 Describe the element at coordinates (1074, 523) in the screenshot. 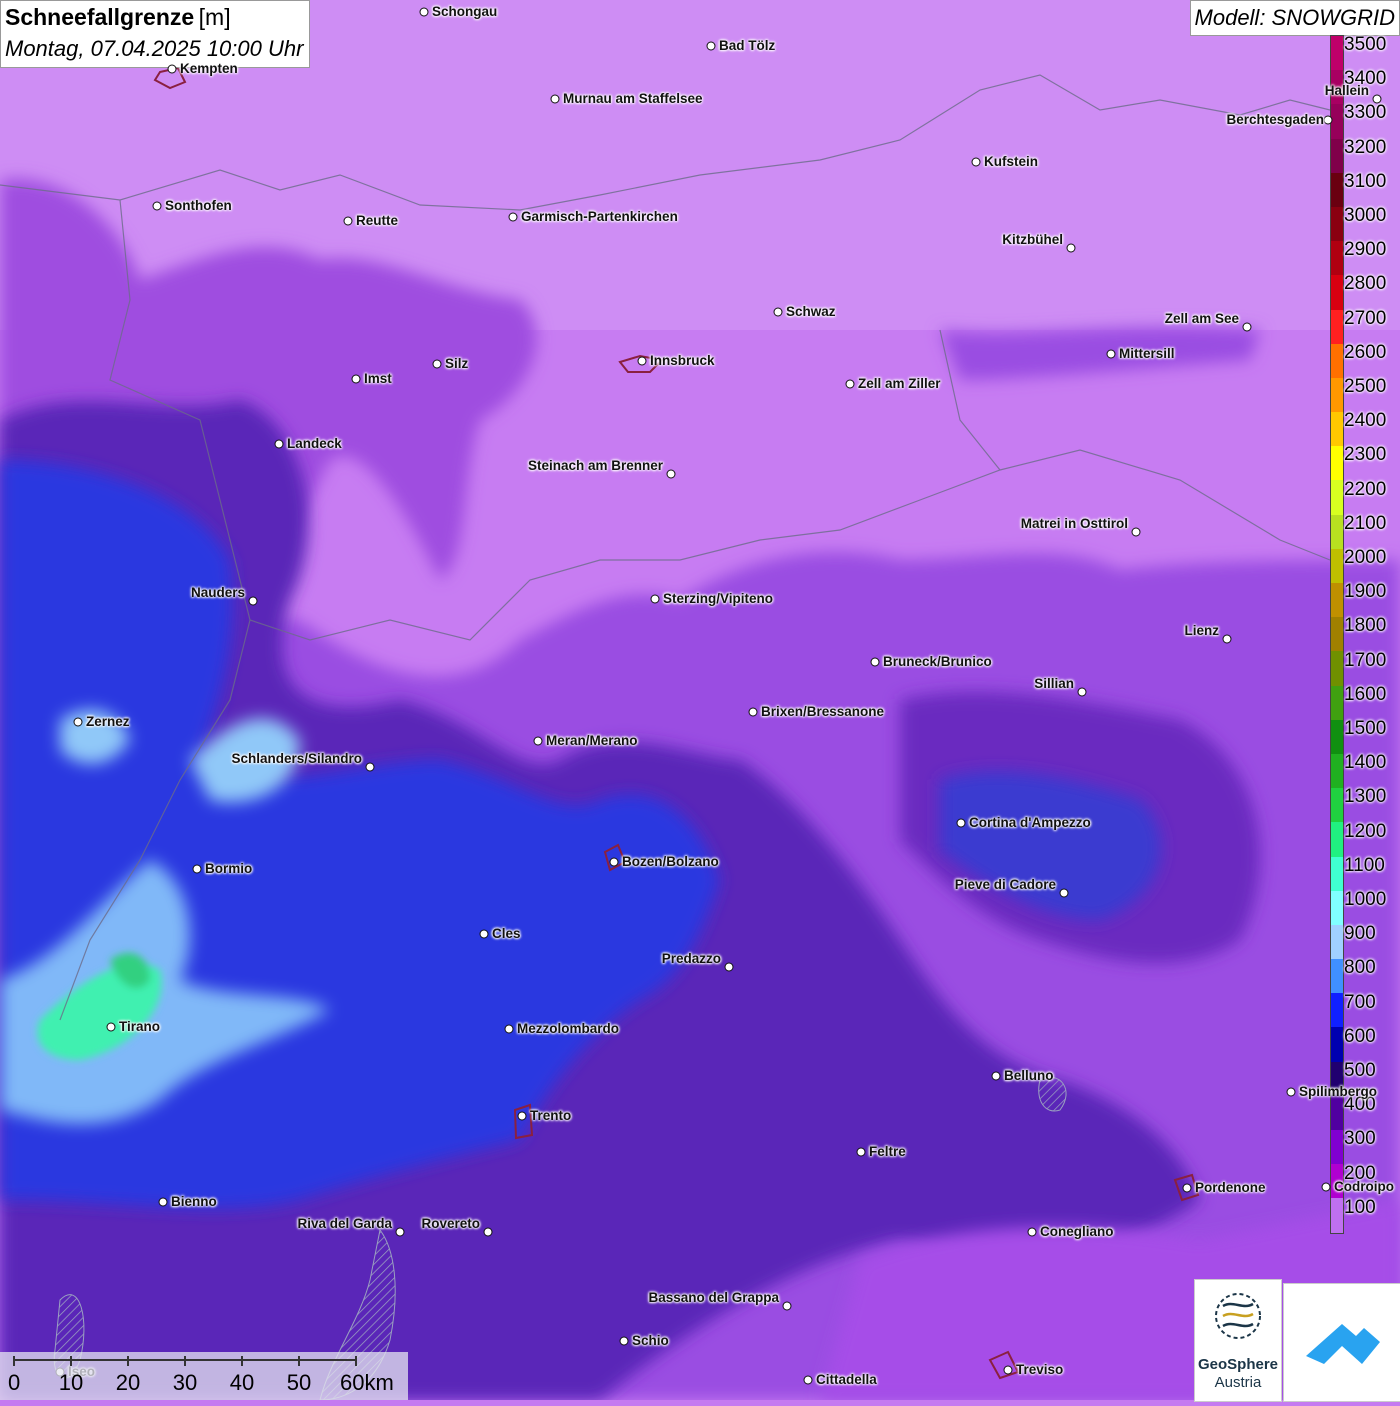

I see `city-label: Matrei in Osttirol` at that location.